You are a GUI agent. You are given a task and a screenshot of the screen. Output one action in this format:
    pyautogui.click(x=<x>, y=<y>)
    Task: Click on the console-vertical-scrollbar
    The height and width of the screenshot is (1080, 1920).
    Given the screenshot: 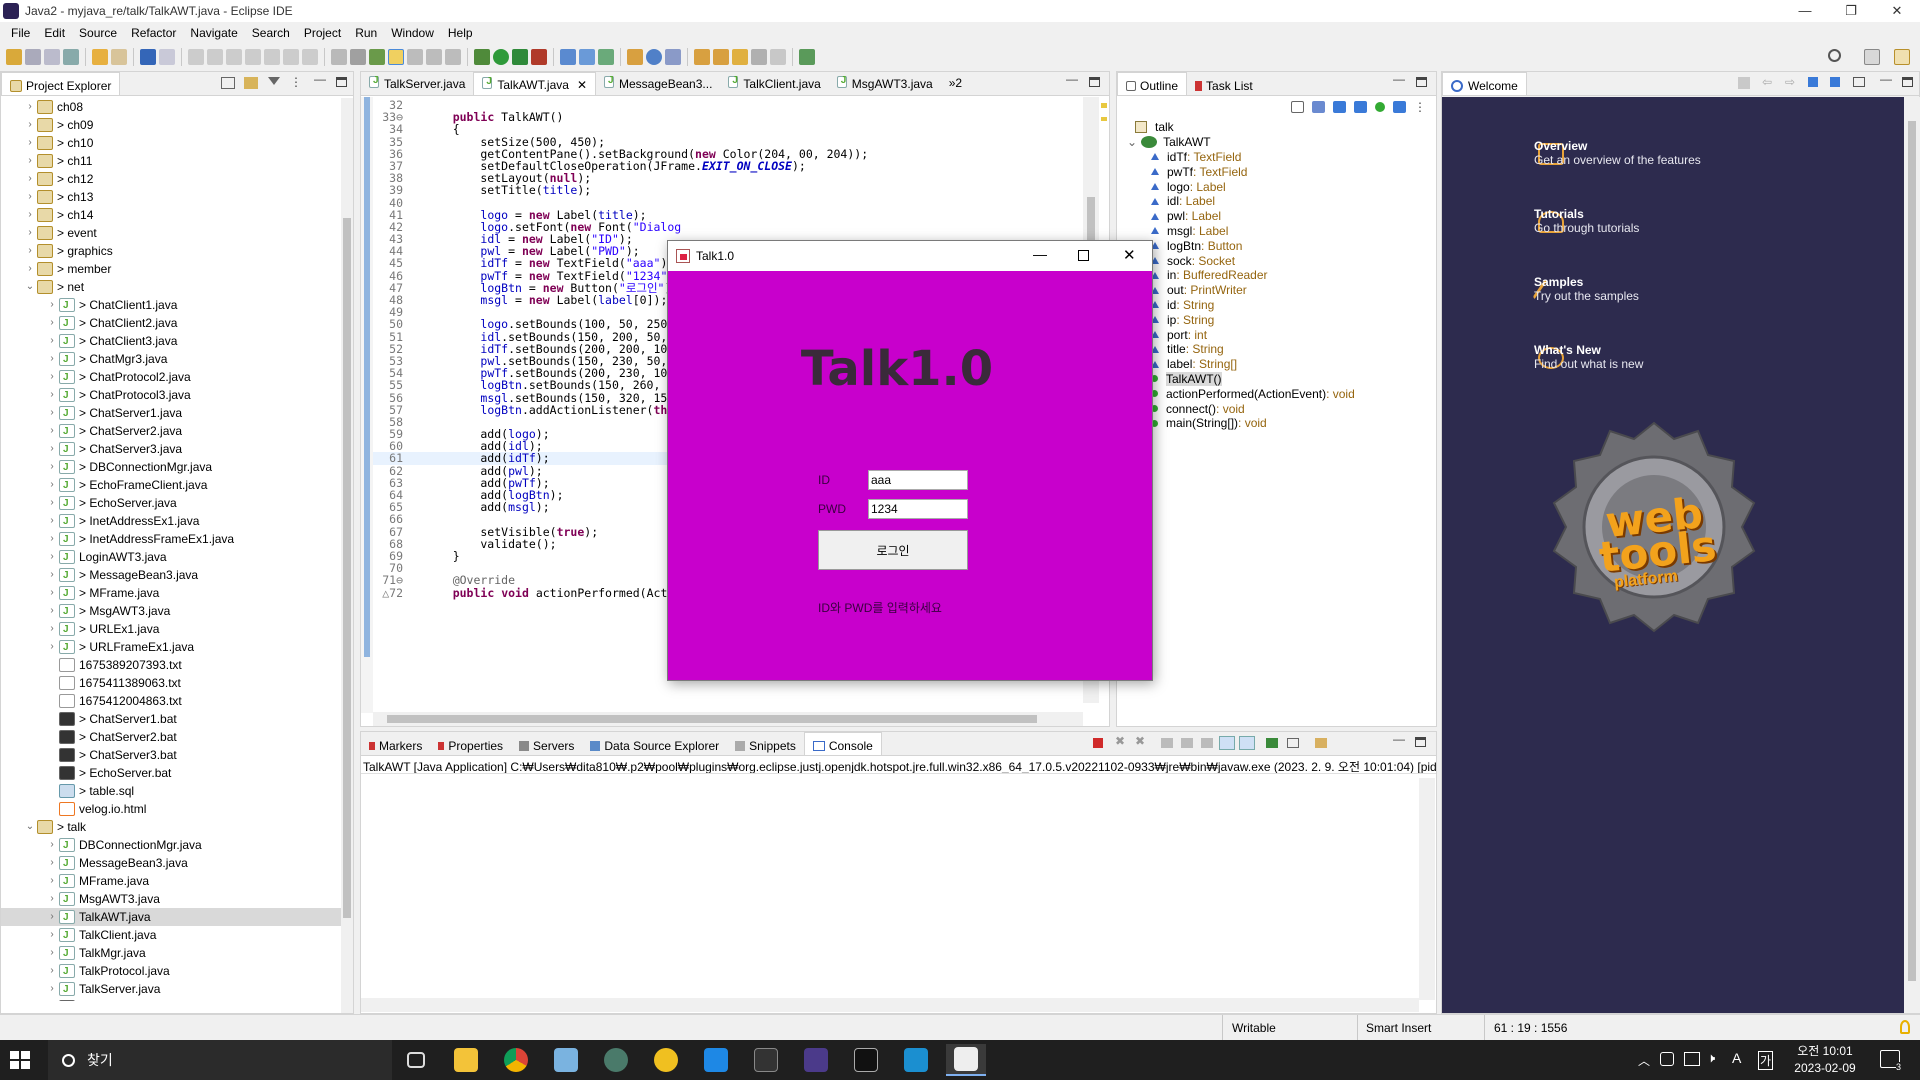 What is the action you would take?
    pyautogui.click(x=1427, y=889)
    